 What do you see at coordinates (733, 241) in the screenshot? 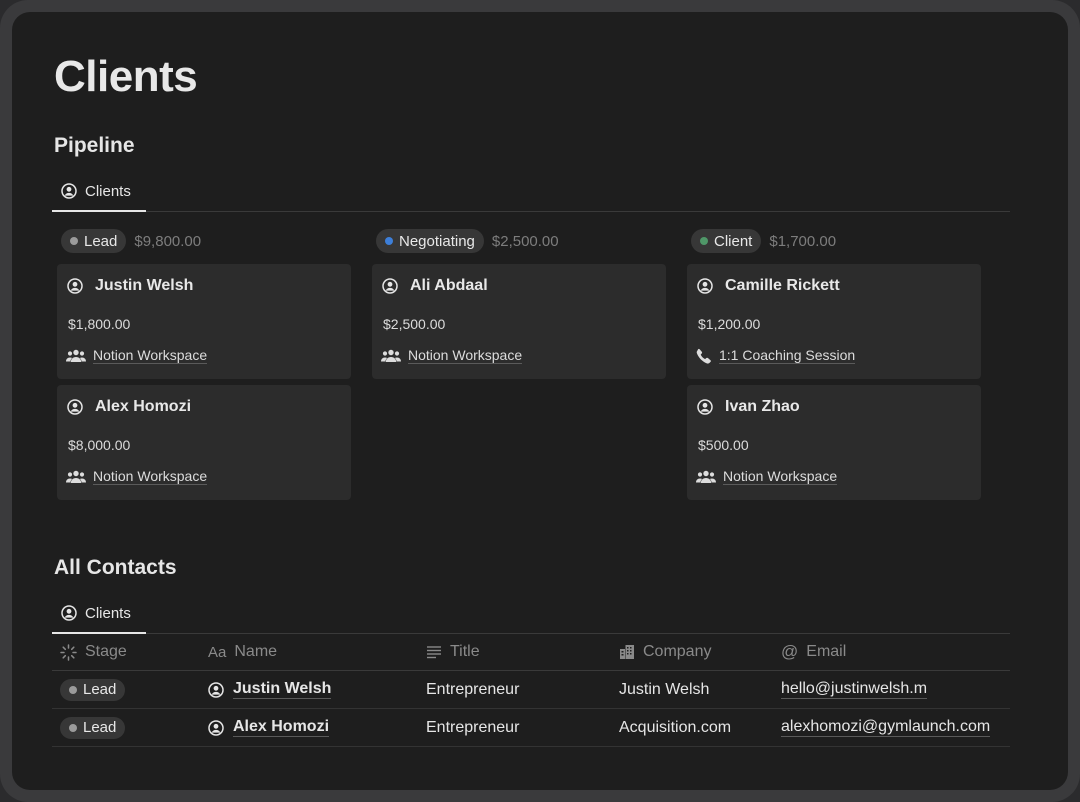
I see `status-label: Client` at bounding box center [733, 241].